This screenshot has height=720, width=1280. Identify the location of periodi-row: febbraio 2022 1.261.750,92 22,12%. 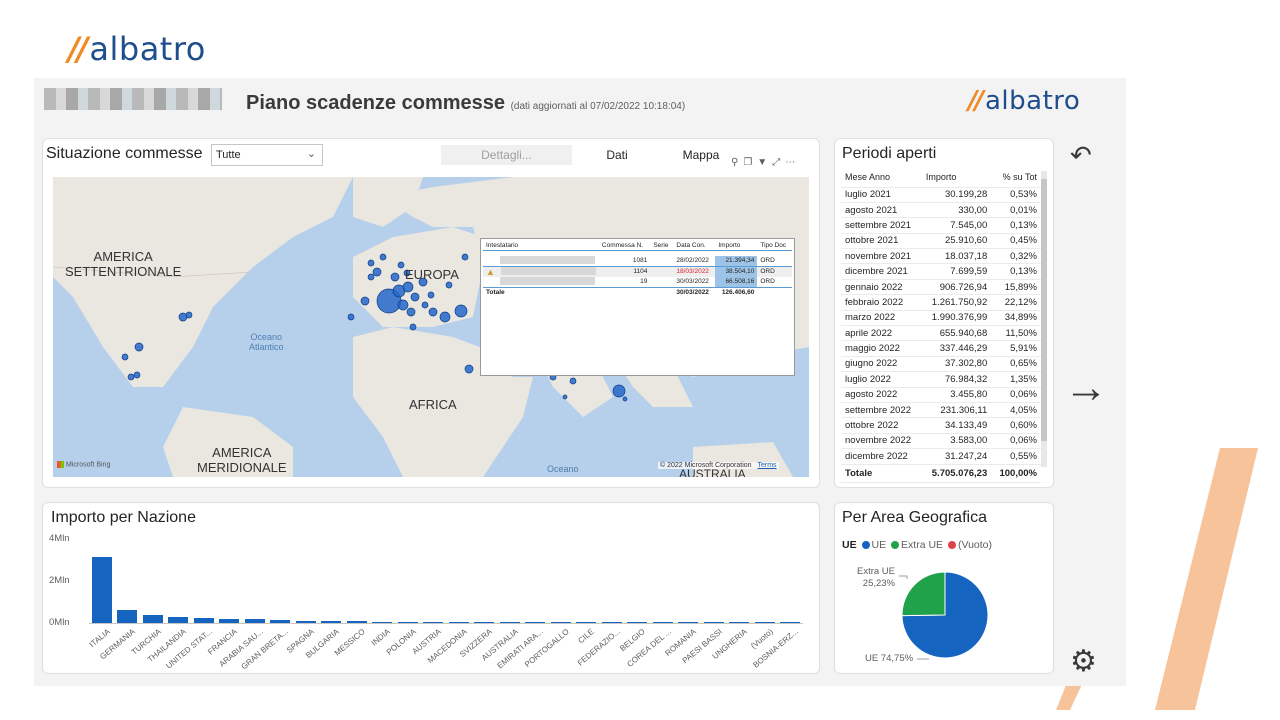
(941, 302).